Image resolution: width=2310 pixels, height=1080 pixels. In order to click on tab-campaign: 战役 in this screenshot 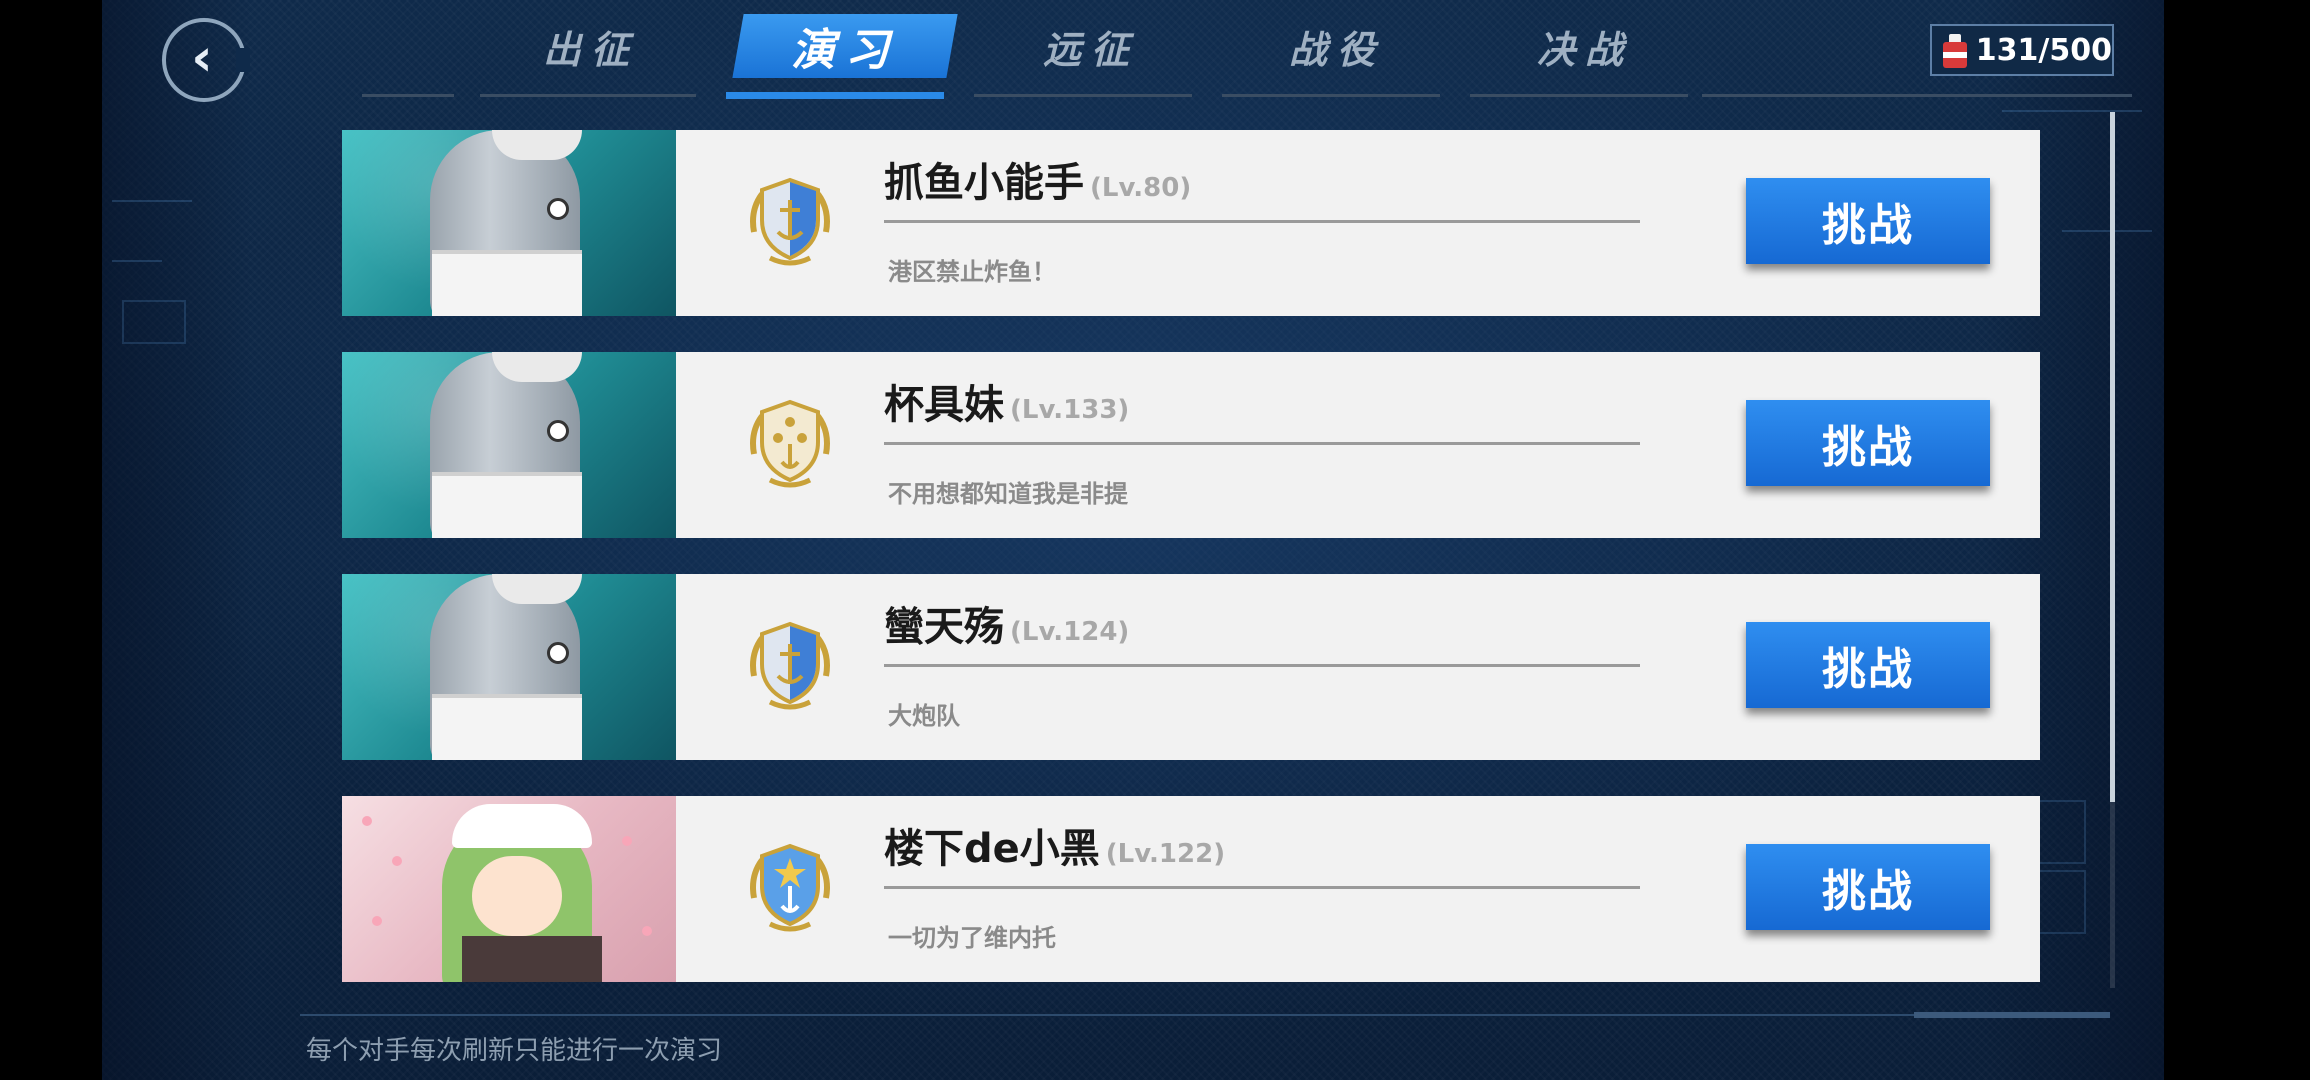, I will do `click(1337, 46)`.